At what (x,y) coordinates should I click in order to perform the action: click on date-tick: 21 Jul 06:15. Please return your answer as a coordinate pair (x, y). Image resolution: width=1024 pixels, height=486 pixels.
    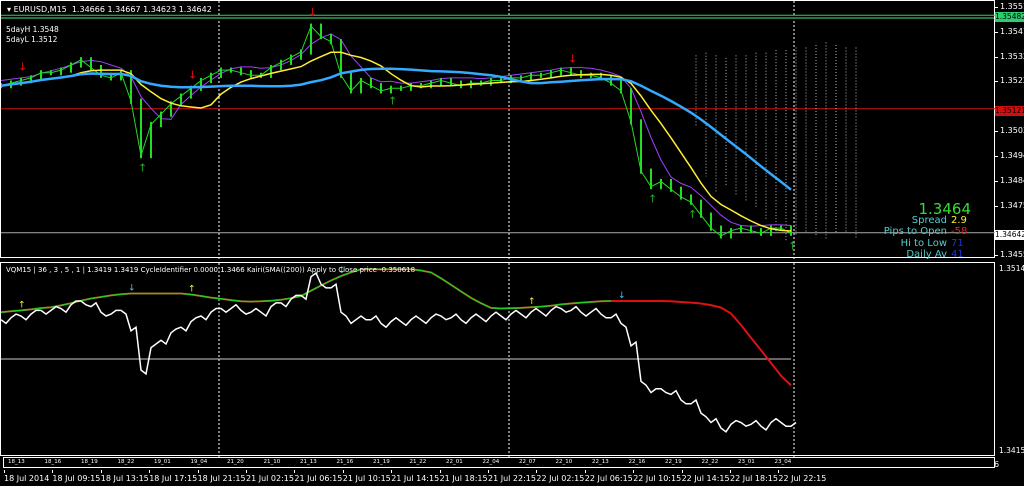
    Looking at the image, I should click on (318, 476).